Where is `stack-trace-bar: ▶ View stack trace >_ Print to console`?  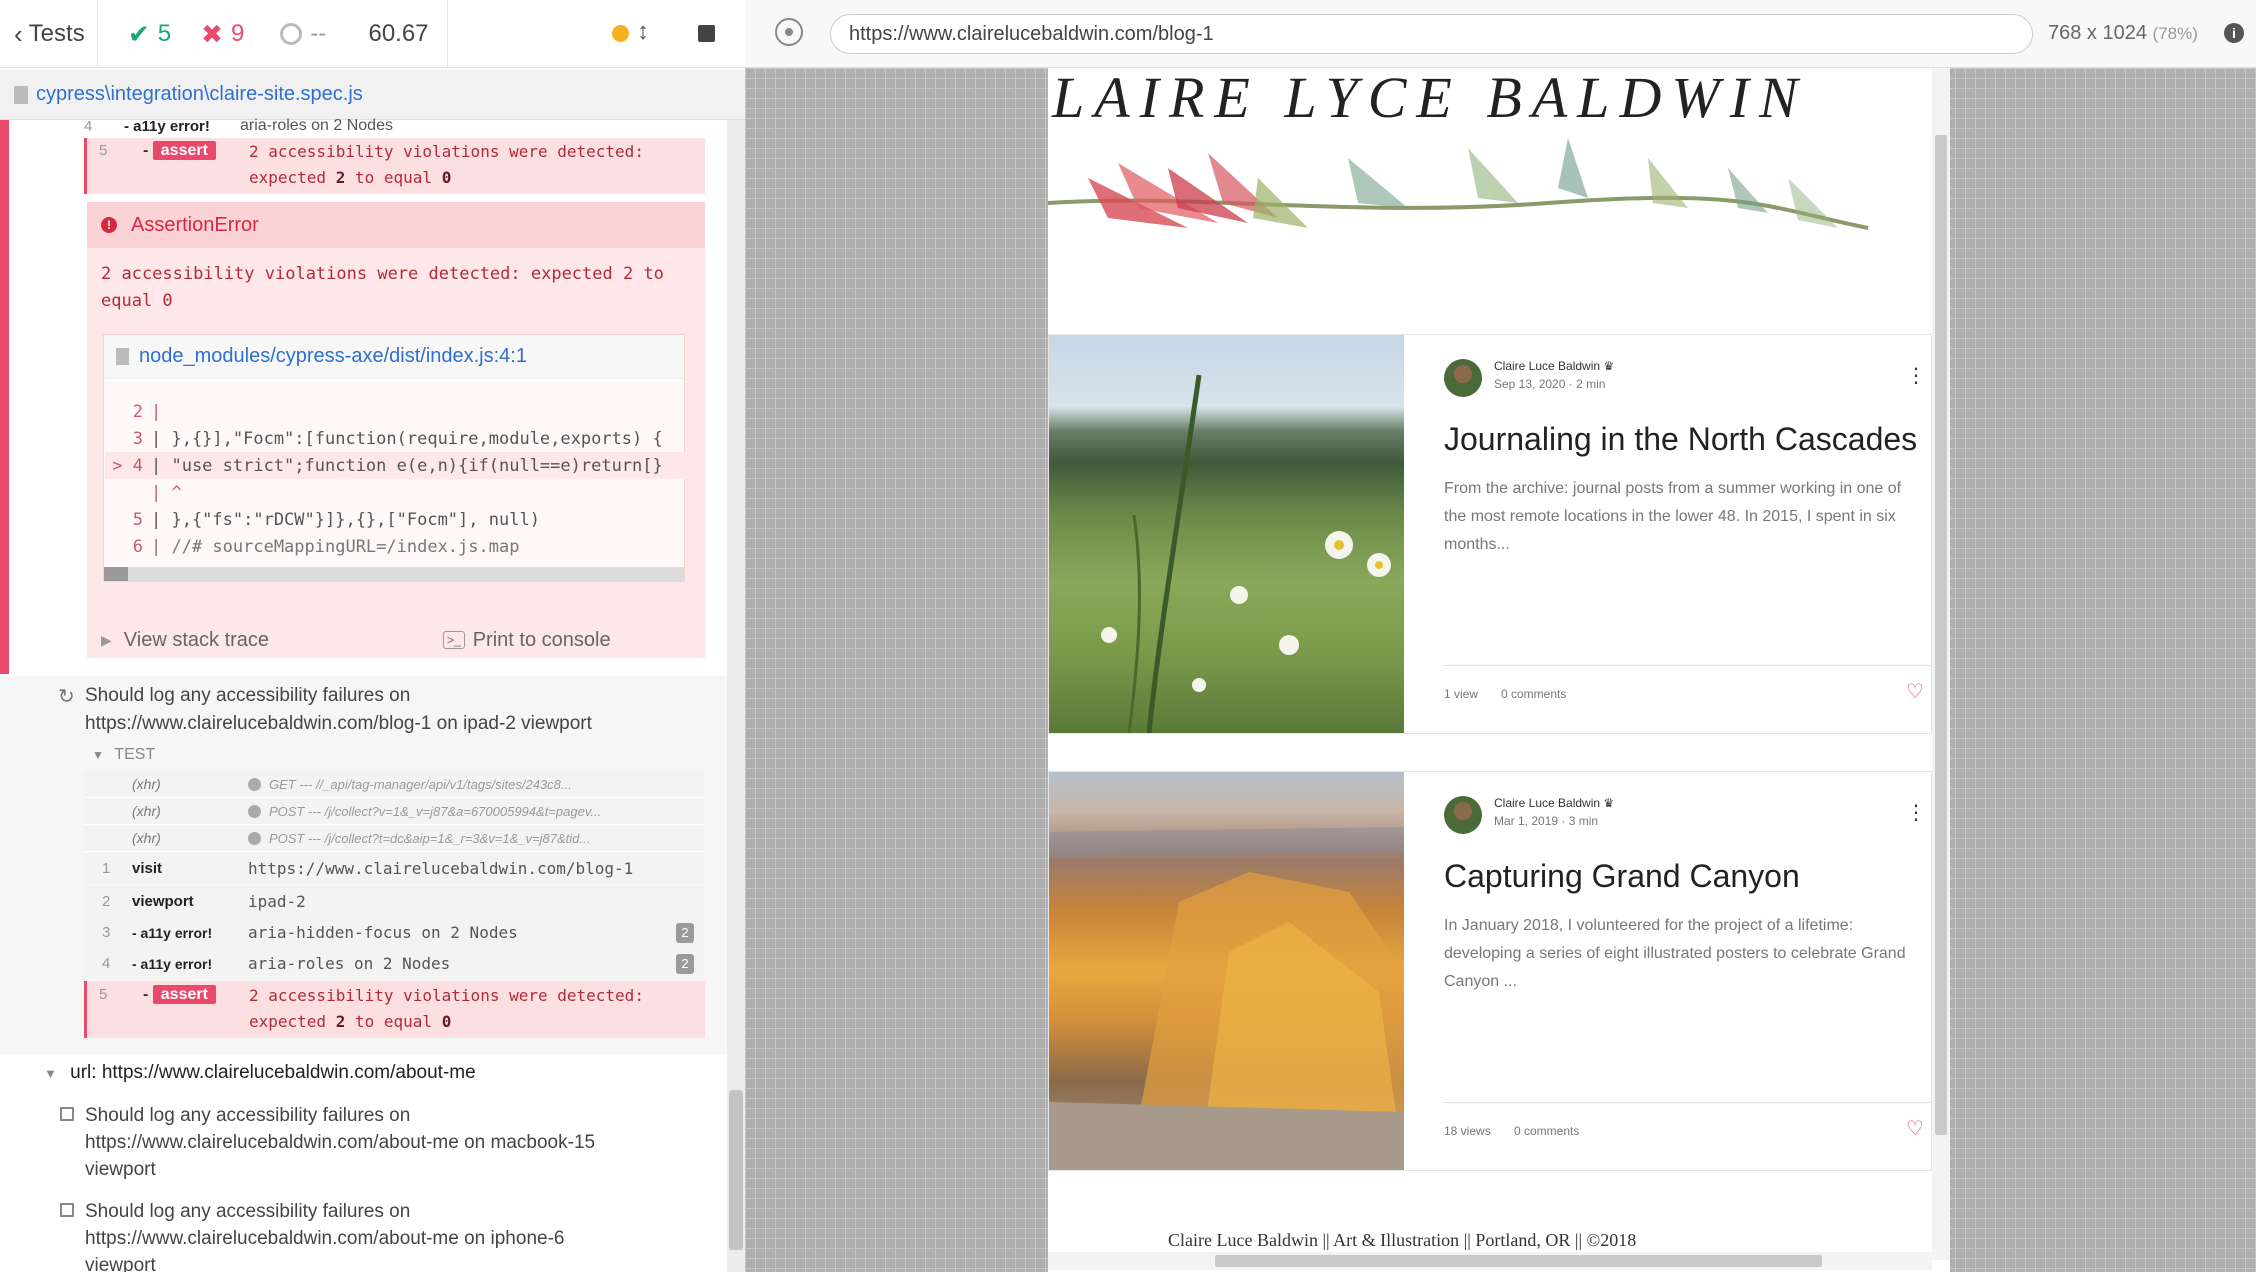 stack-trace-bar: ▶ View stack trace >_ Print to console is located at coordinates (396, 640).